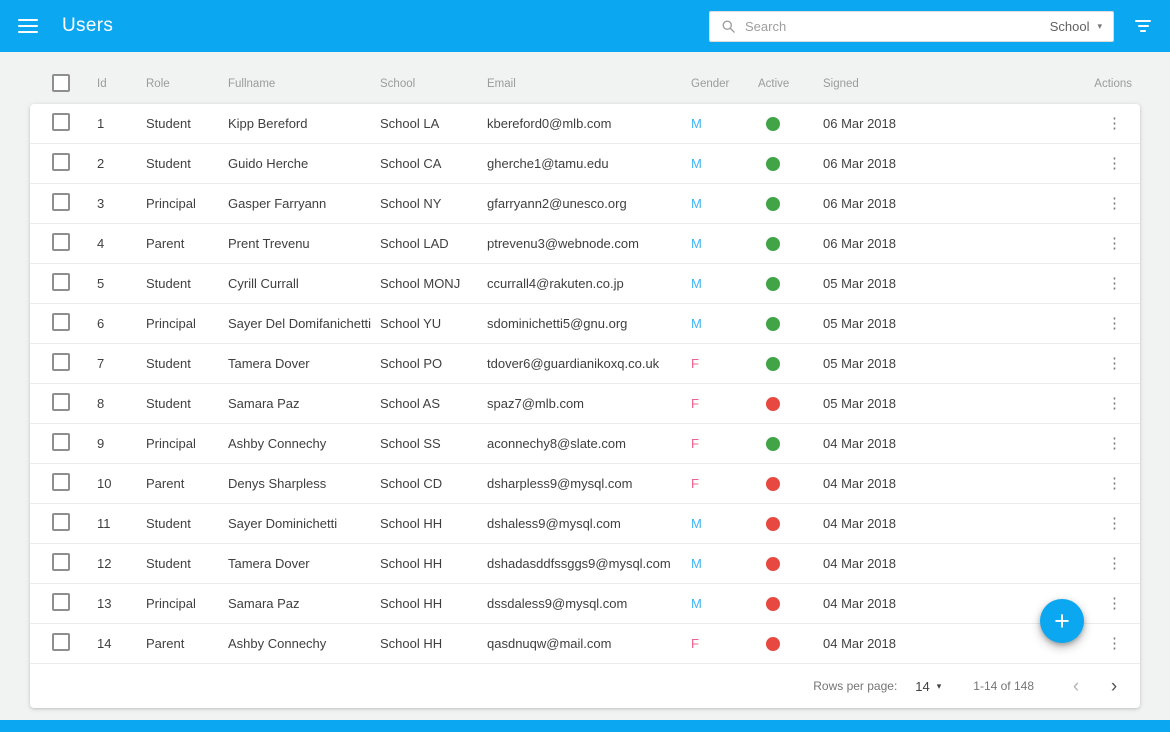  What do you see at coordinates (1076, 686) in the screenshot?
I see `previous-page-button: ‹` at bounding box center [1076, 686].